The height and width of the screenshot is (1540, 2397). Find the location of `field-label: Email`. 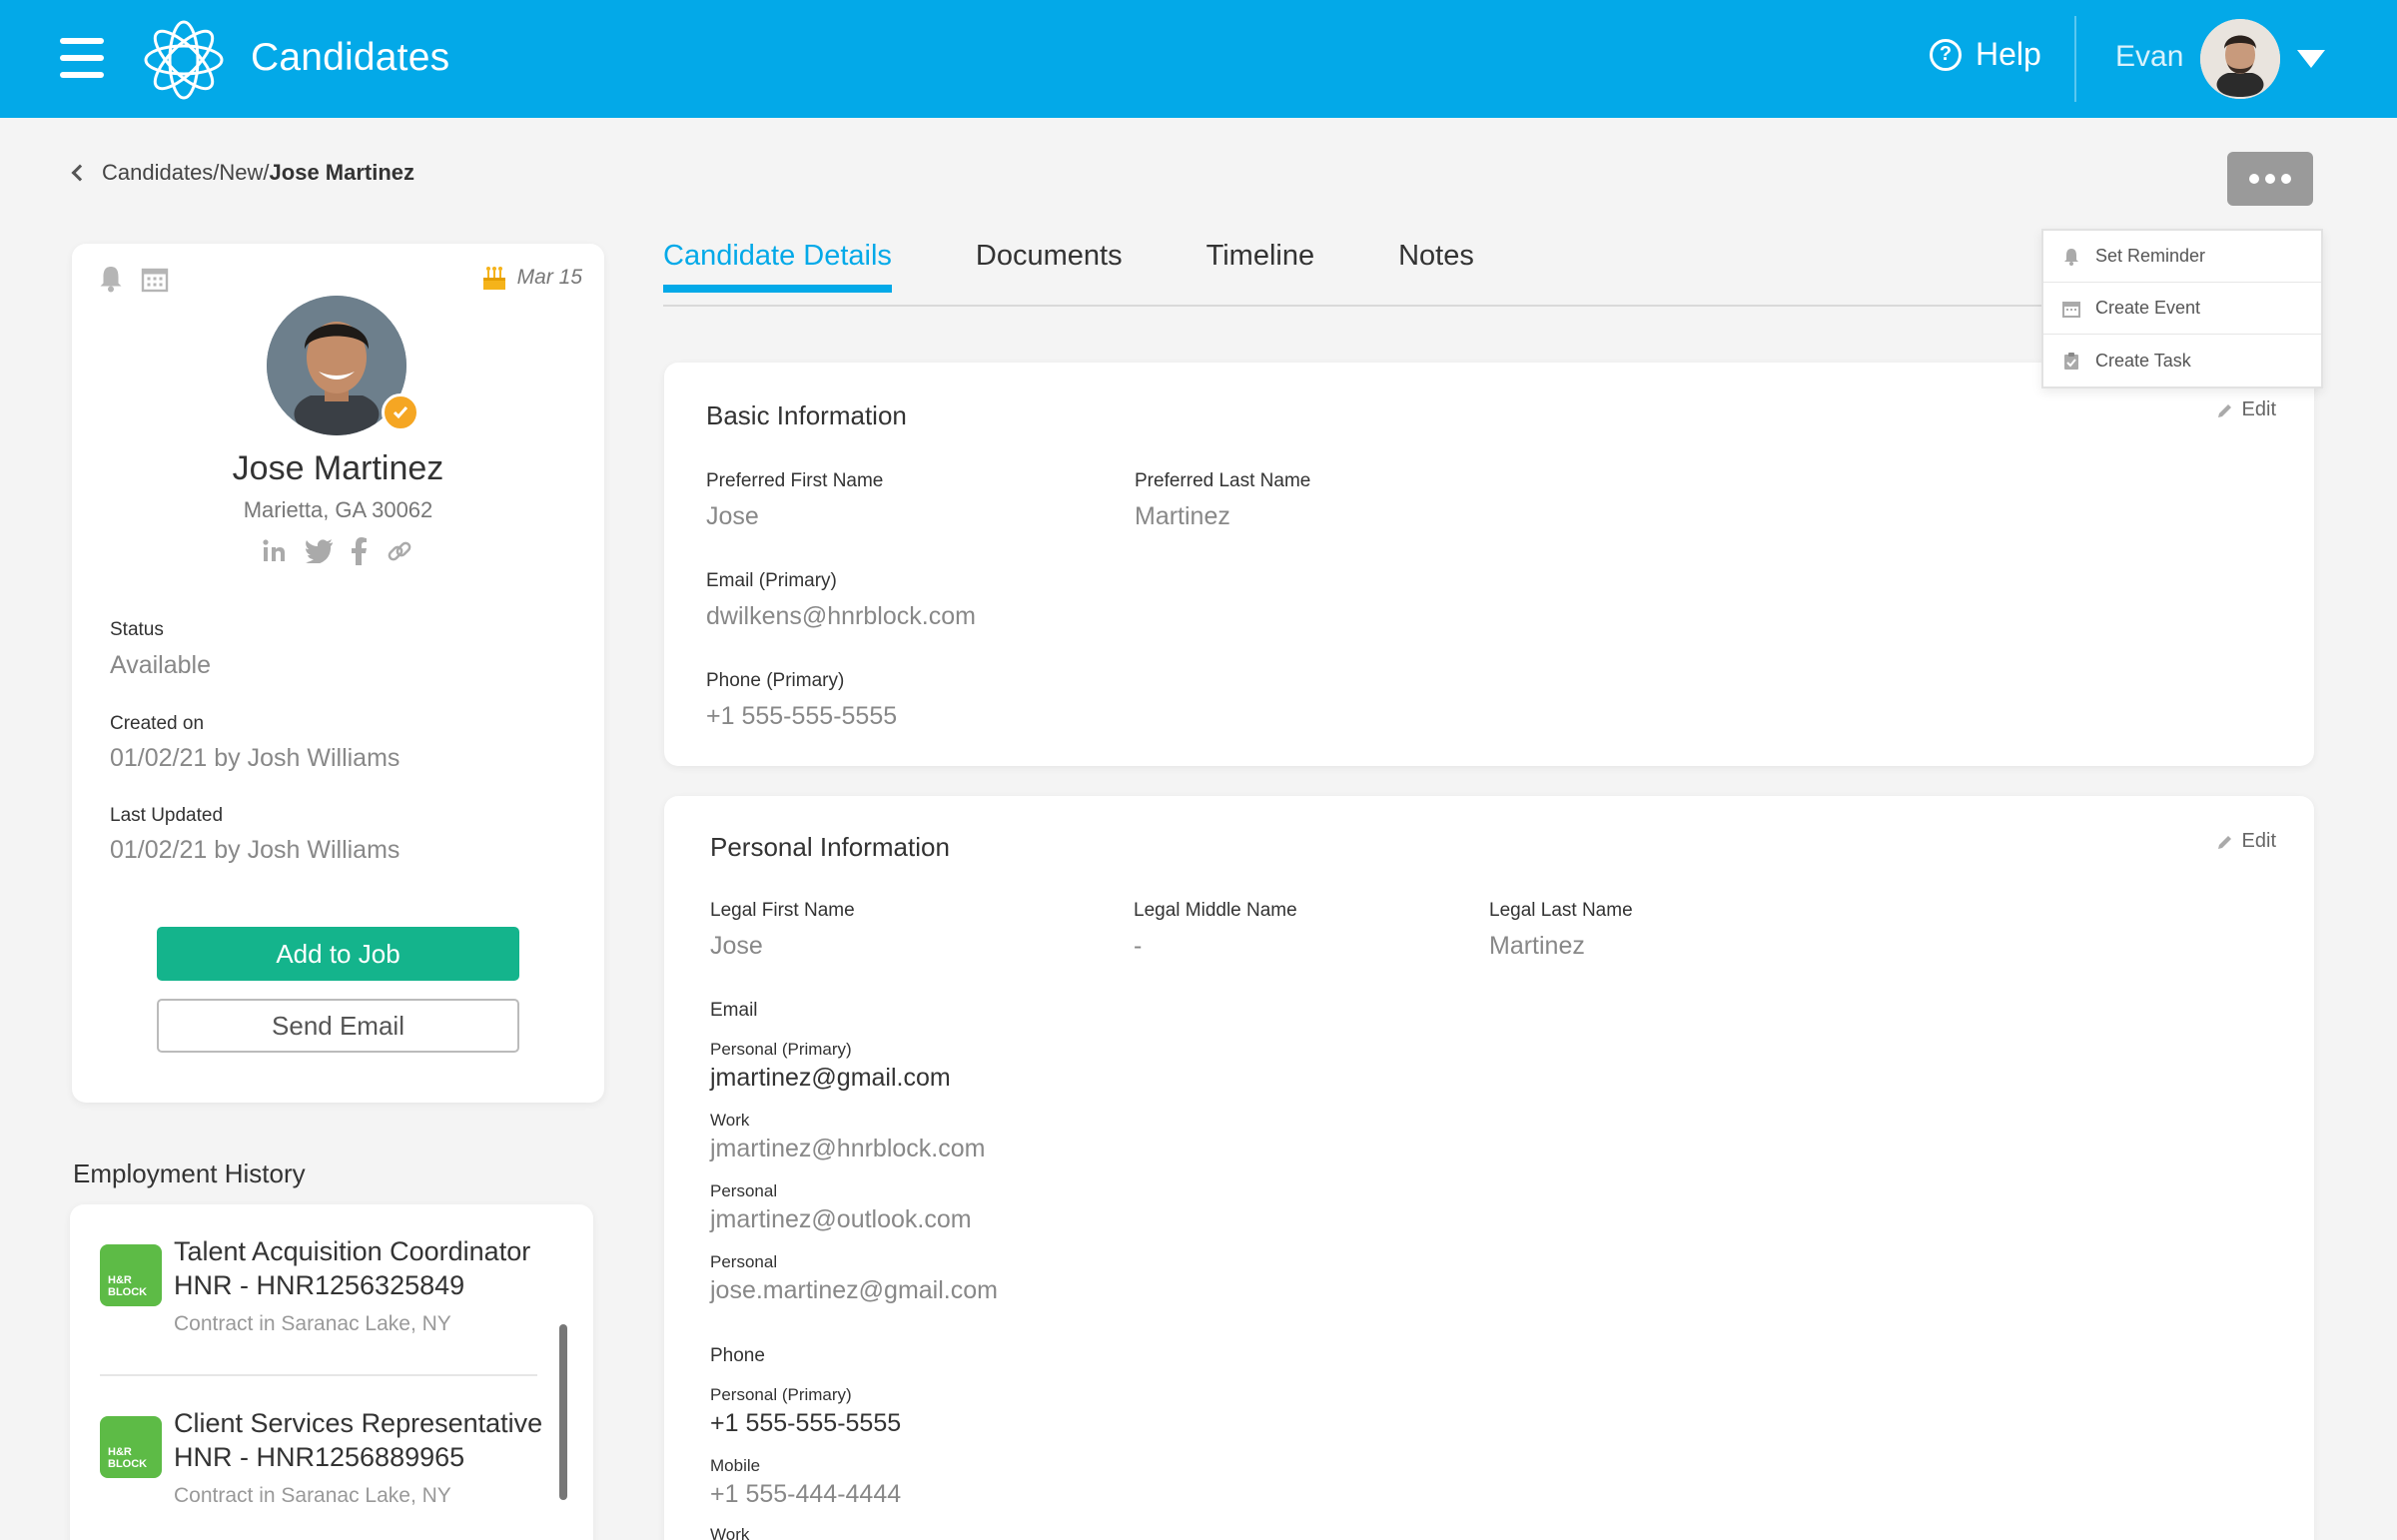

field-label: Email is located at coordinates (734, 1011).